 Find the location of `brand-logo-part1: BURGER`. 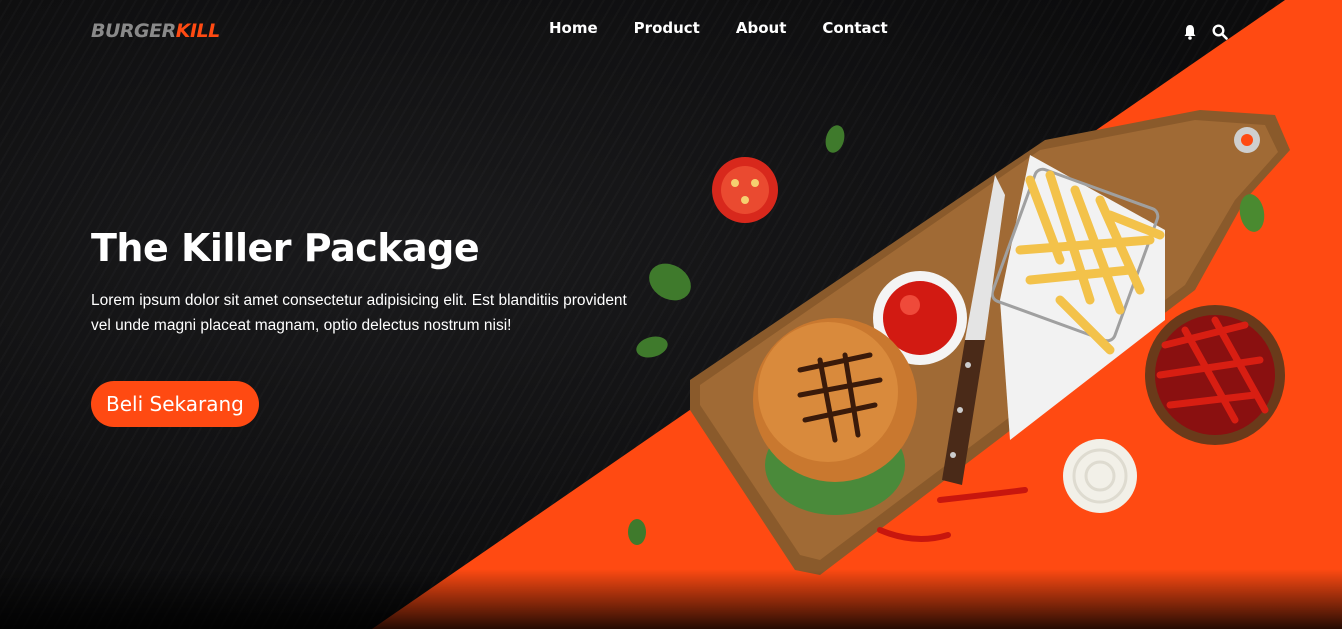

brand-logo-part1: BURGER is located at coordinates (133, 31).